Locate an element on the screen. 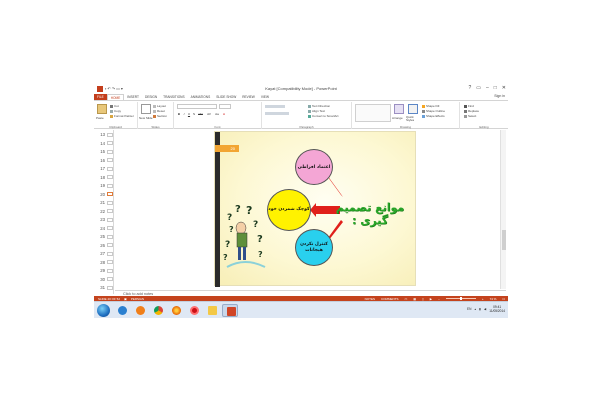 Image resolution: width=600 pixels, height=400 pixels. bold-button: B is located at coordinates (179, 114).